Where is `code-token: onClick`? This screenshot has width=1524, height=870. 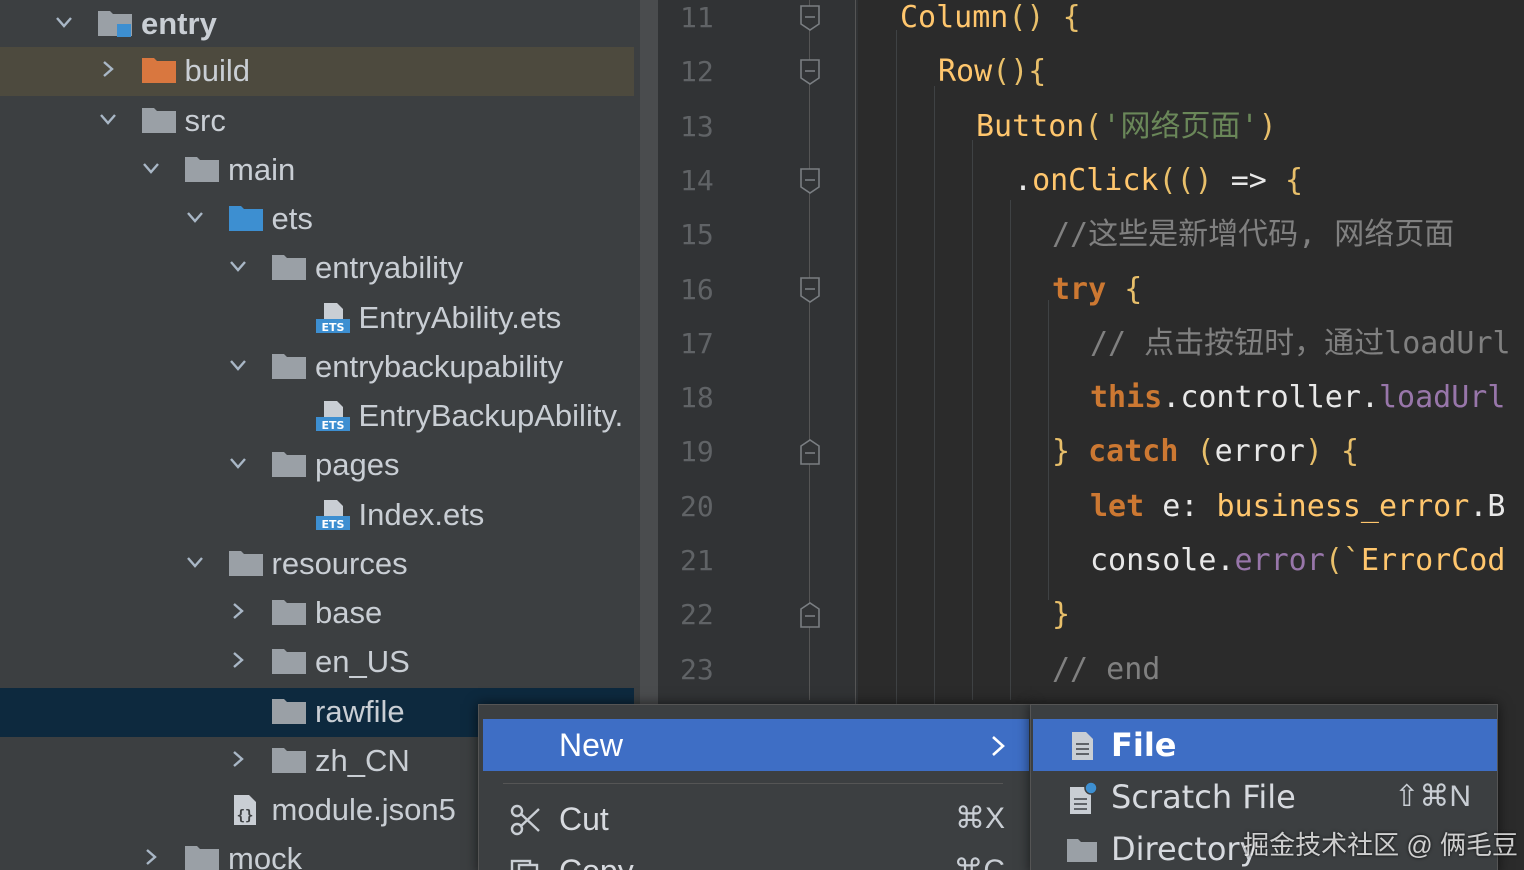
code-token: onClick is located at coordinates (1095, 180).